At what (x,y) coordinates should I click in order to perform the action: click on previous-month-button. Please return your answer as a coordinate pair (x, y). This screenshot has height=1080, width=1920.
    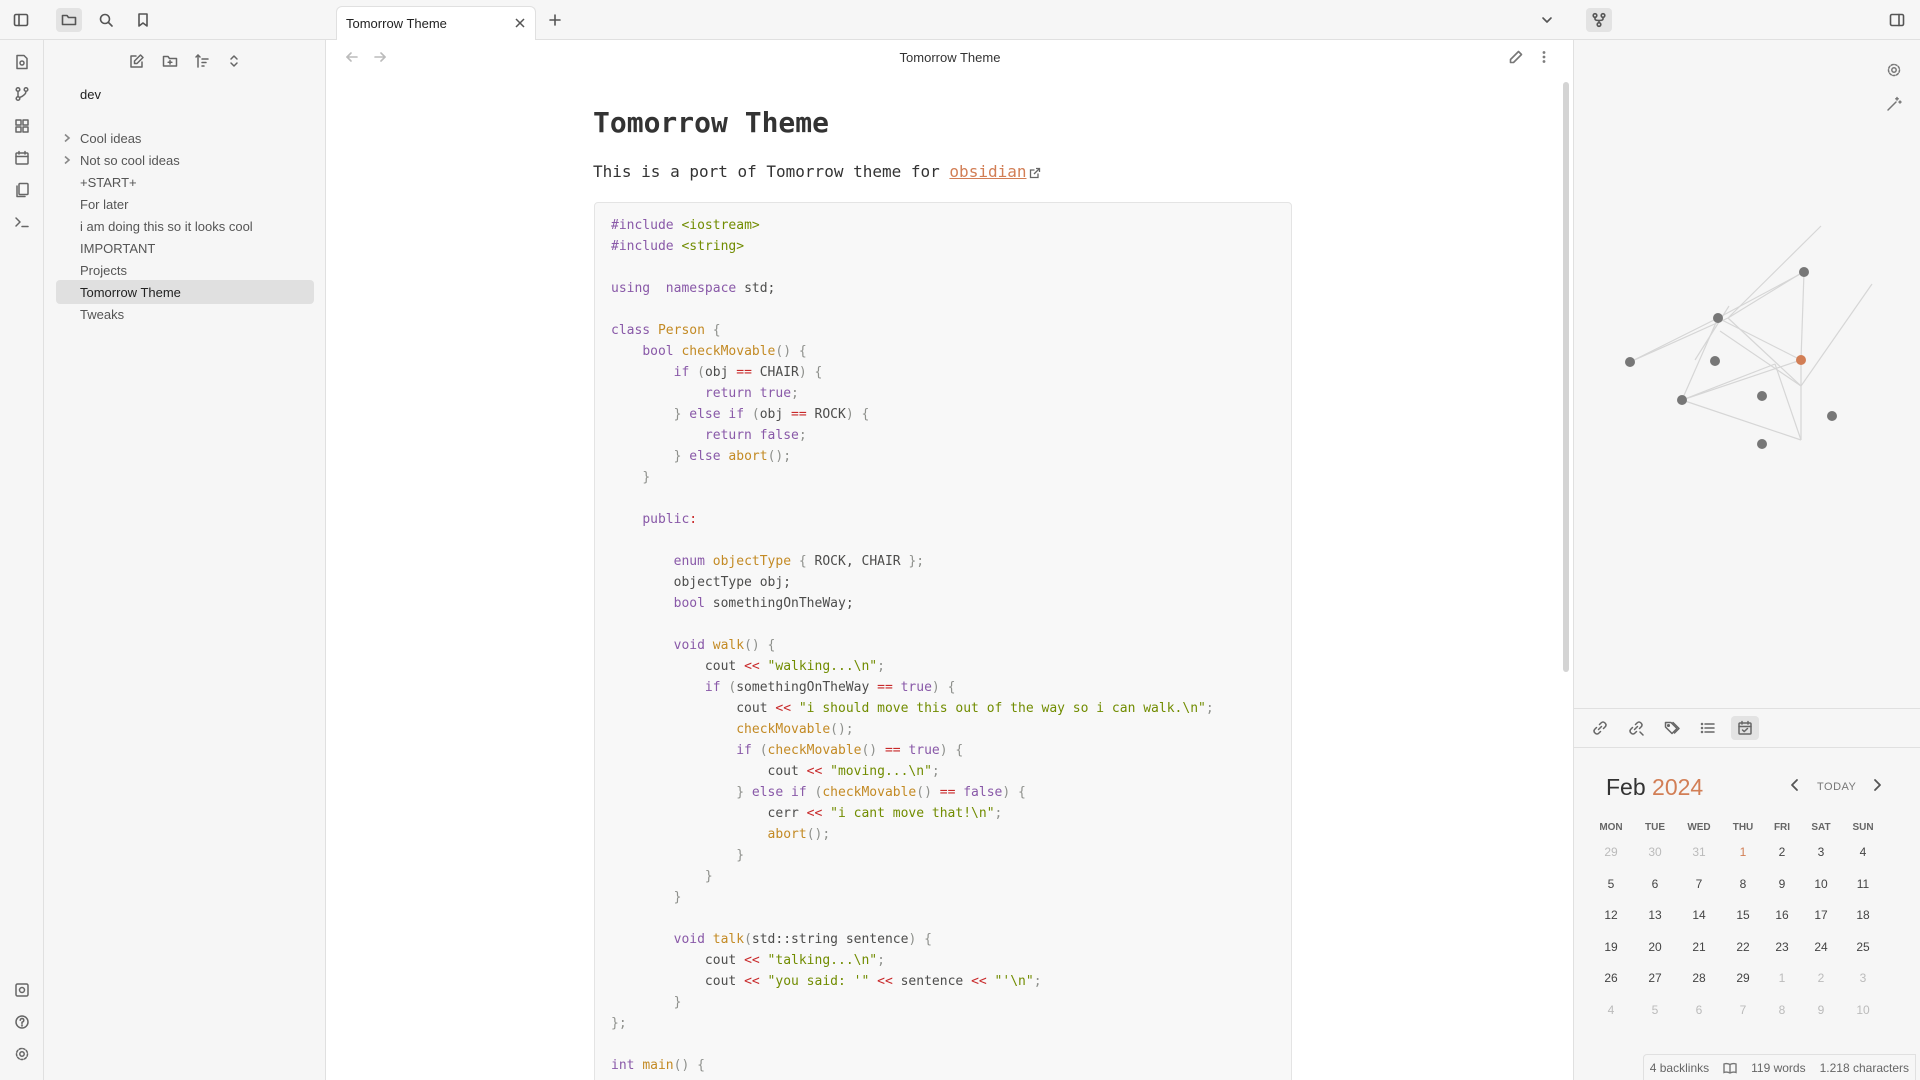
    Looking at the image, I should click on (1797, 787).